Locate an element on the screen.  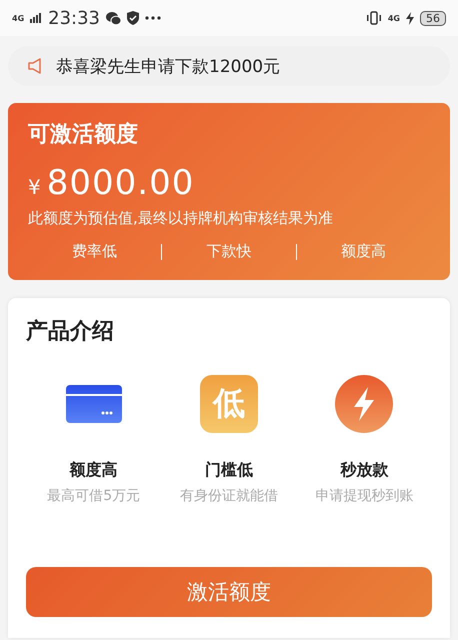
section-title: 产品介绍 is located at coordinates (70, 332).